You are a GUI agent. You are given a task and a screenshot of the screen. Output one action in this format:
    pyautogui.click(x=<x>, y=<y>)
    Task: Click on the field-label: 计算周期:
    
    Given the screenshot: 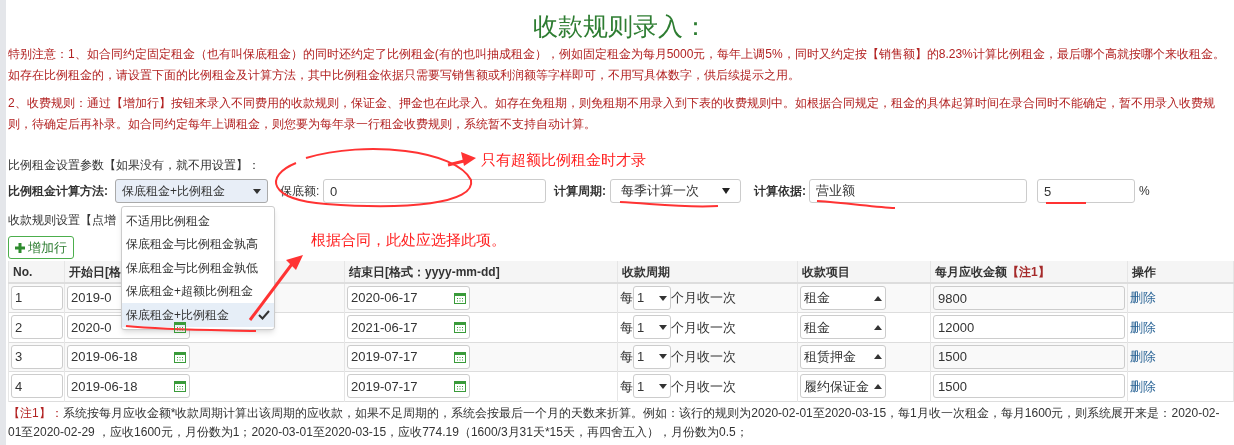 What is the action you would take?
    pyautogui.click(x=580, y=191)
    